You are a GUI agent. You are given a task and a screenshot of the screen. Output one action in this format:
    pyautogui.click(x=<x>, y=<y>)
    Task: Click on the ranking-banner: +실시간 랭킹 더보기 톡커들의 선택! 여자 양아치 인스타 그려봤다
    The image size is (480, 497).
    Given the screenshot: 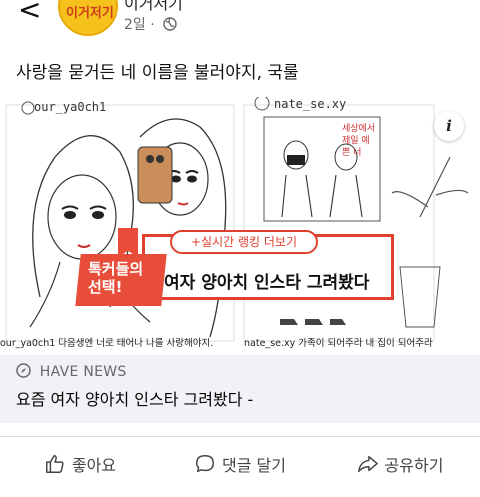 What is the action you would take?
    pyautogui.click(x=236, y=267)
    